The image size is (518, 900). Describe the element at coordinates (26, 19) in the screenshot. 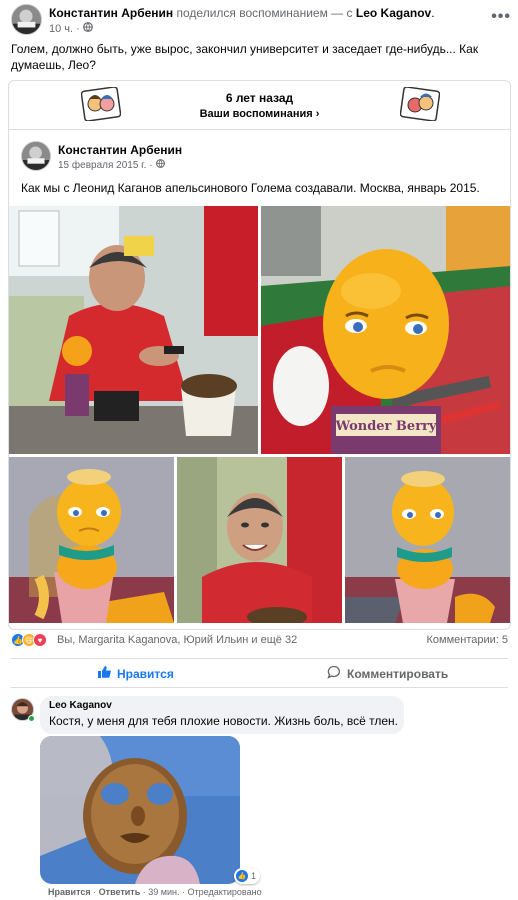

I see `author-avatar` at that location.